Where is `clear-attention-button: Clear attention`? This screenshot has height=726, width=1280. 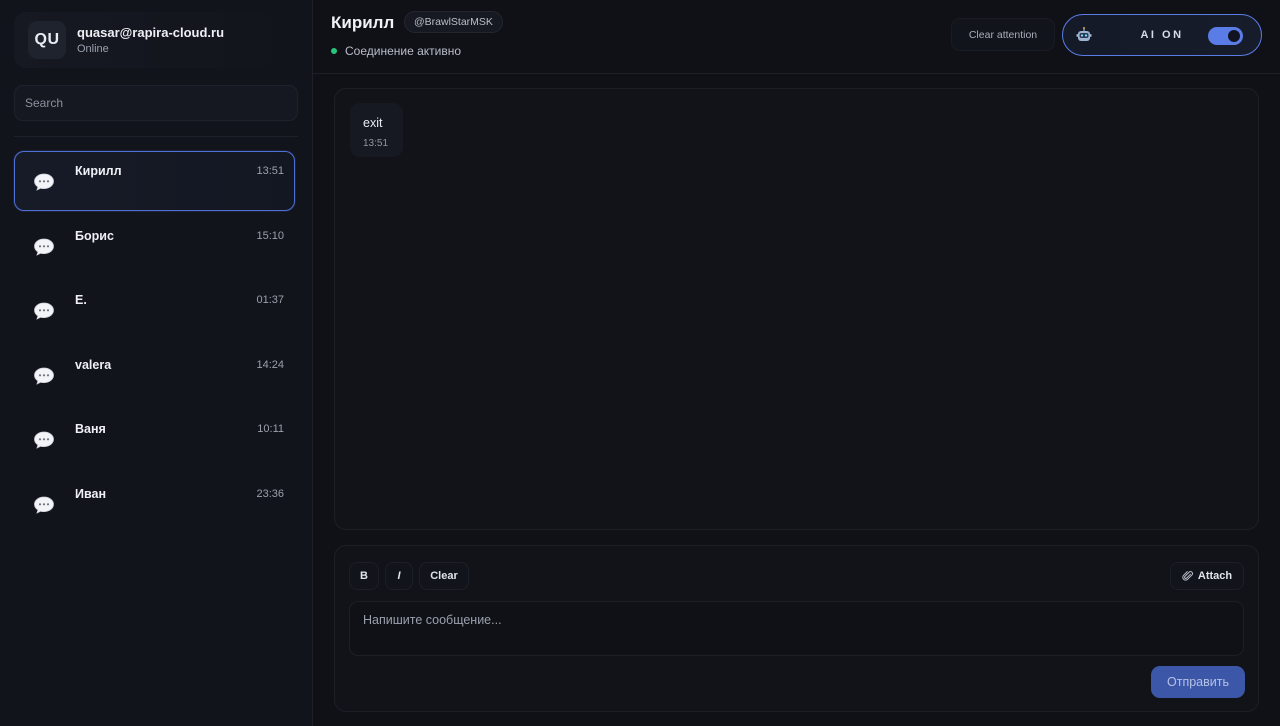
clear-attention-button: Clear attention is located at coordinates (1003, 34).